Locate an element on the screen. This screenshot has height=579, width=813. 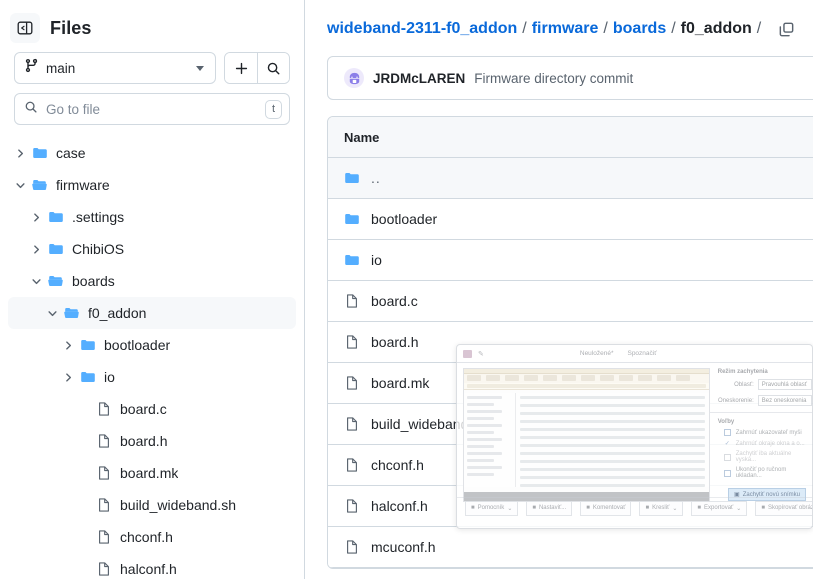
overlay-toolbar-label: Exportovať is located at coordinates (719, 508).